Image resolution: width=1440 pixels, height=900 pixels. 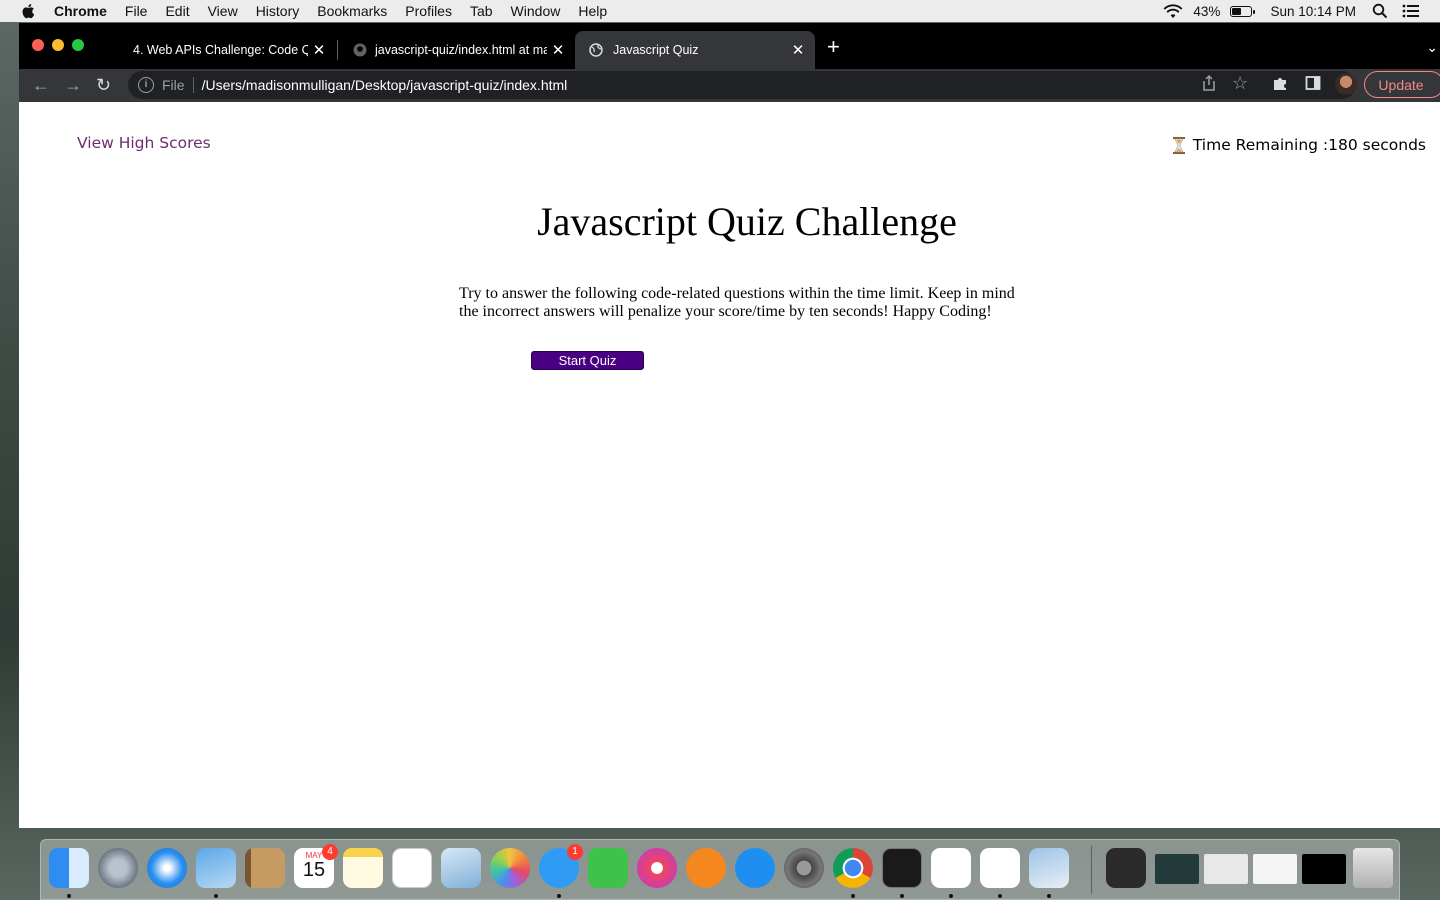 What do you see at coordinates (41, 85) in the screenshot?
I see `back-arrow-icon: ←` at bounding box center [41, 85].